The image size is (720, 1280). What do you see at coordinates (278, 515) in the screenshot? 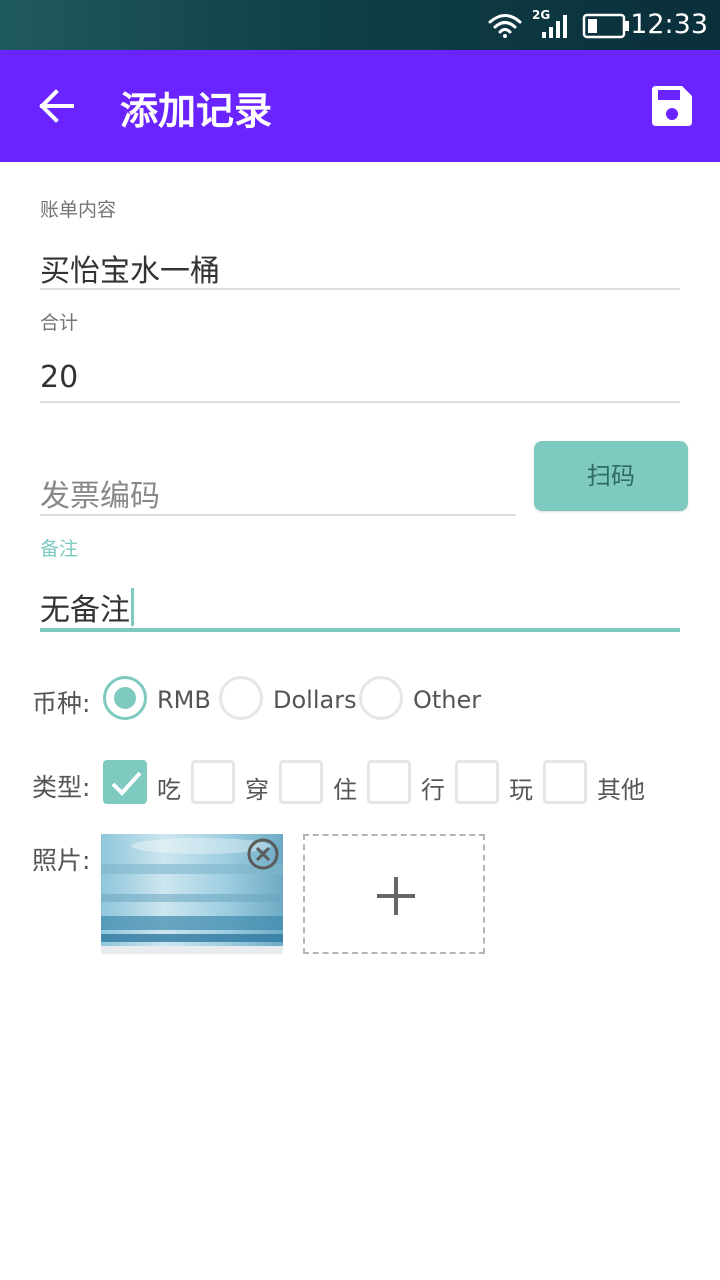
I see `invoice-underline` at bounding box center [278, 515].